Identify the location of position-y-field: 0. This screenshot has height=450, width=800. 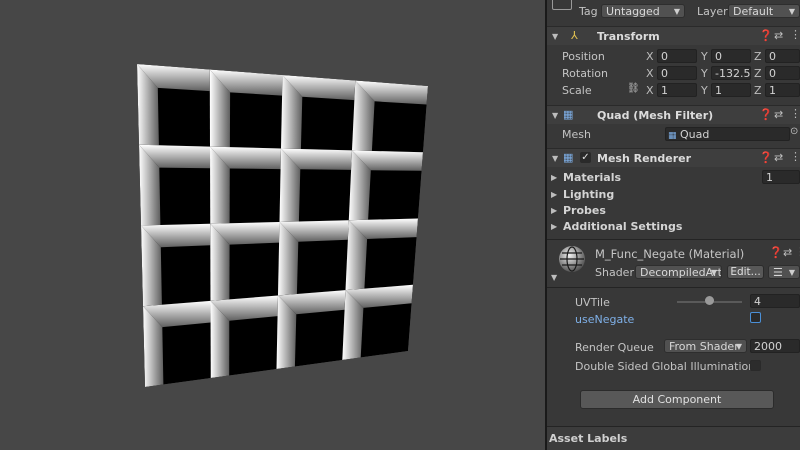
(731, 56).